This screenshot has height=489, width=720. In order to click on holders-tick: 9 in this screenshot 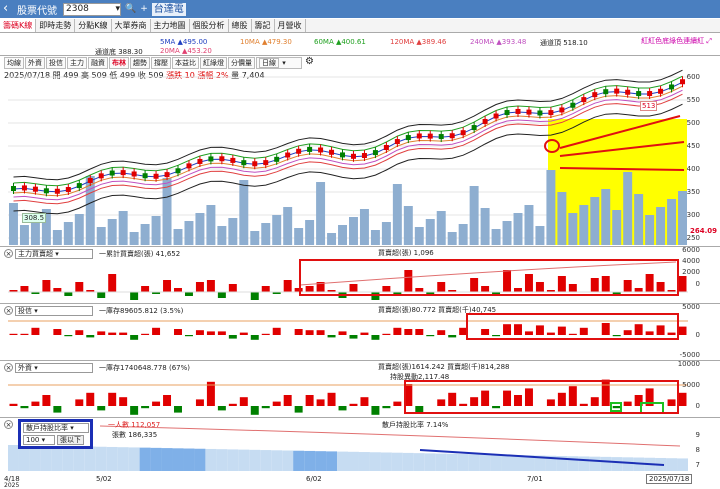, I will do `click(697, 435)`.